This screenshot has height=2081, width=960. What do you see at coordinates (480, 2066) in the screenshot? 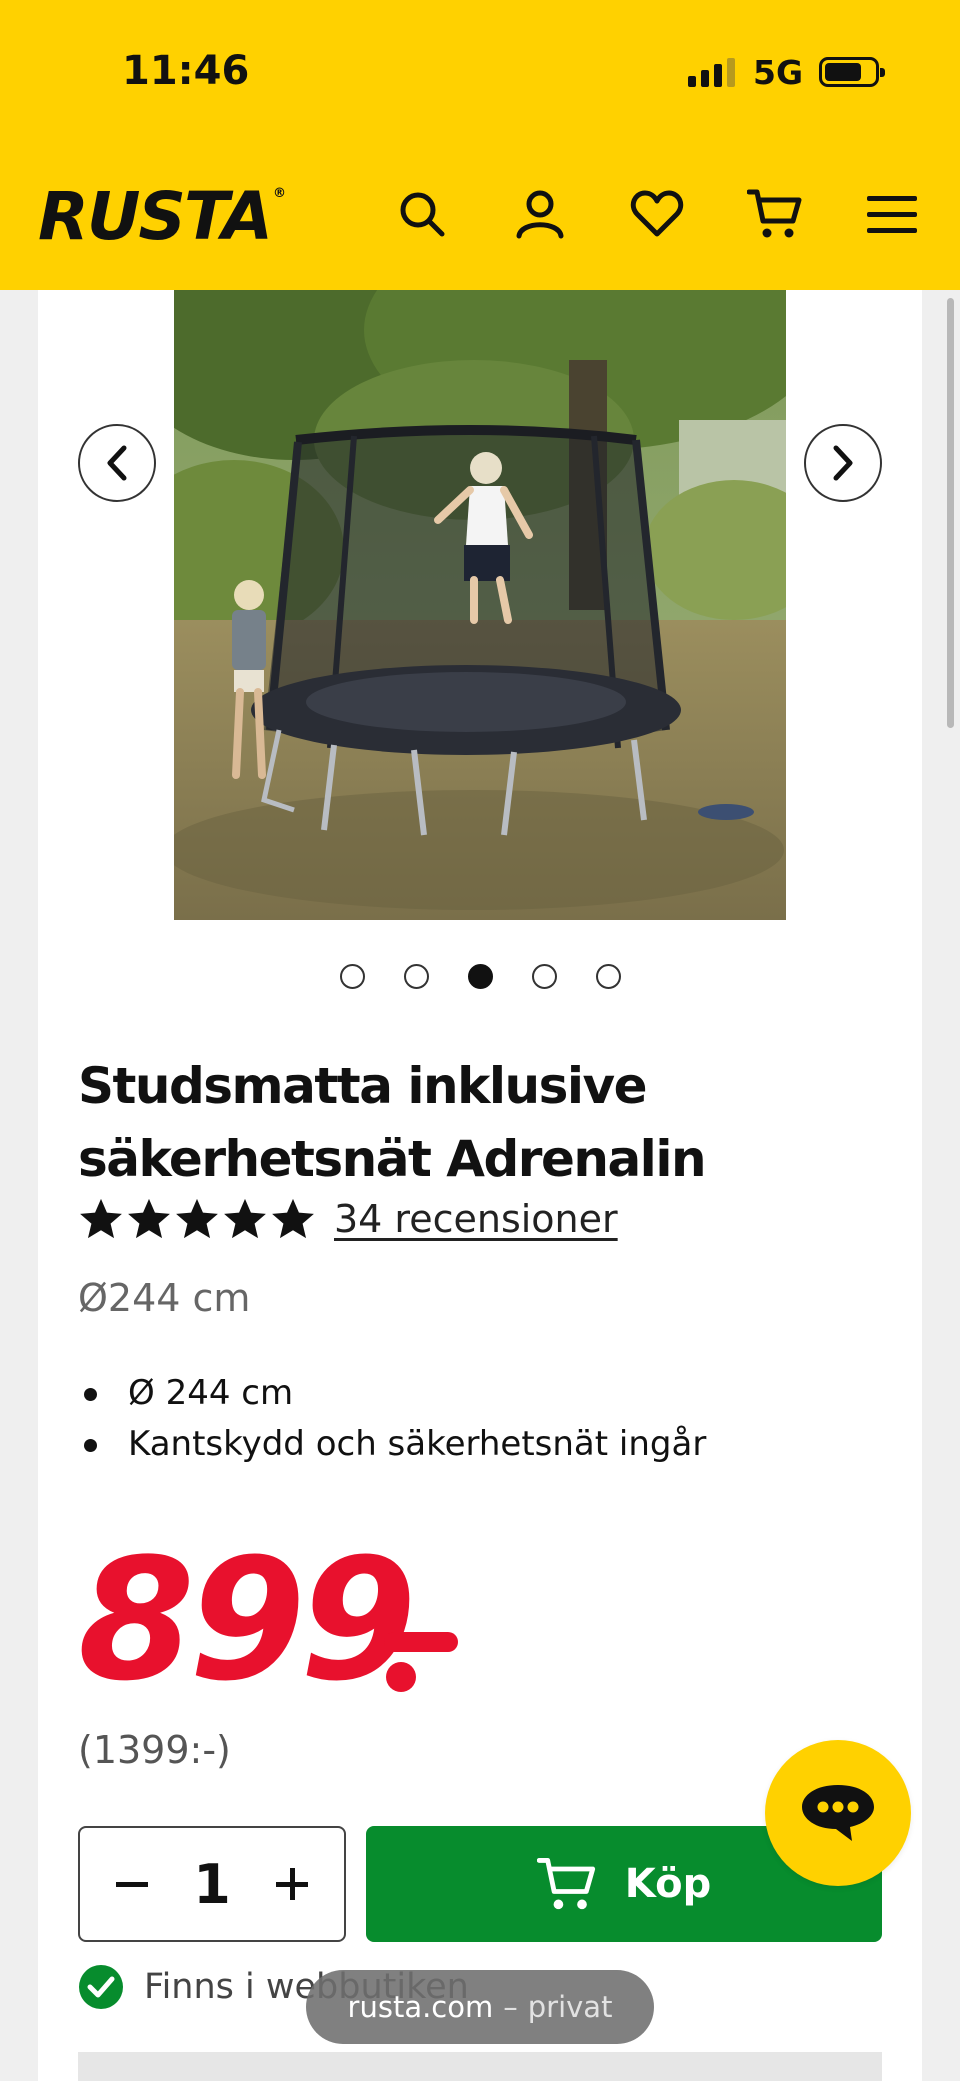
I see `next-section` at bounding box center [480, 2066].